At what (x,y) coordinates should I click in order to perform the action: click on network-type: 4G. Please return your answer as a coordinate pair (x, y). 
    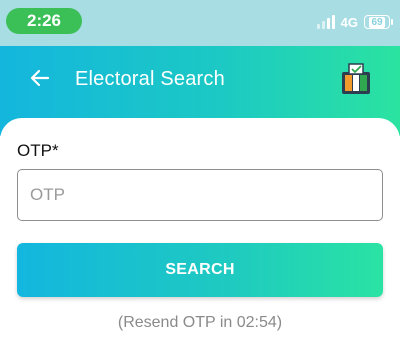
    Looking at the image, I should click on (349, 22).